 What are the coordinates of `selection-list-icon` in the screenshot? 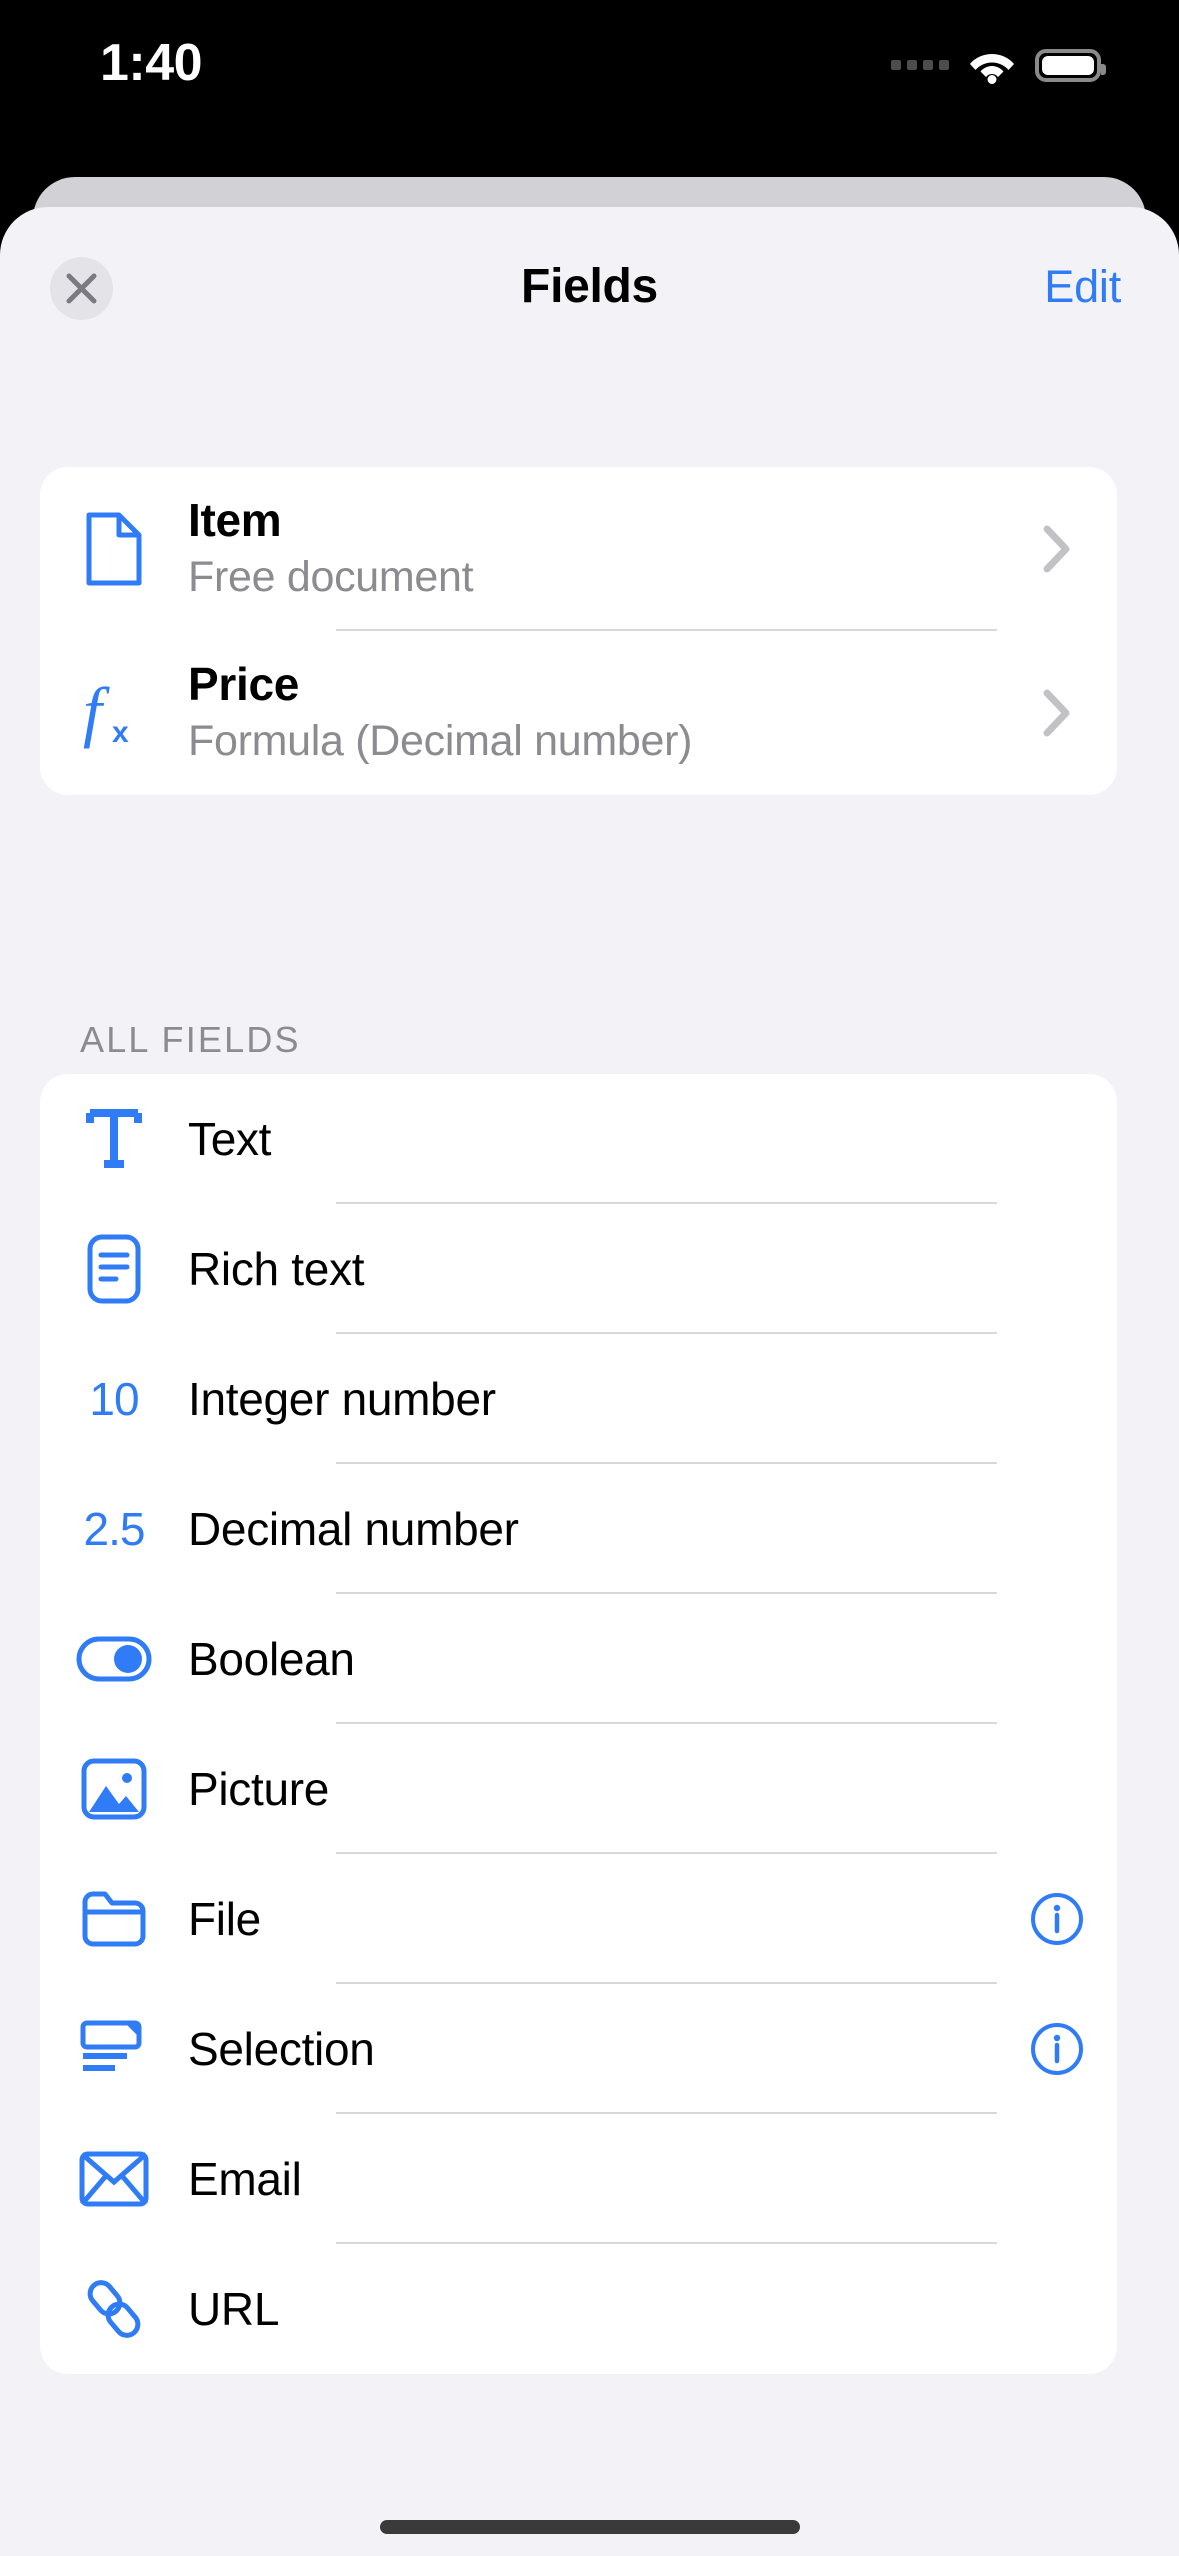 It's located at (114, 2049).